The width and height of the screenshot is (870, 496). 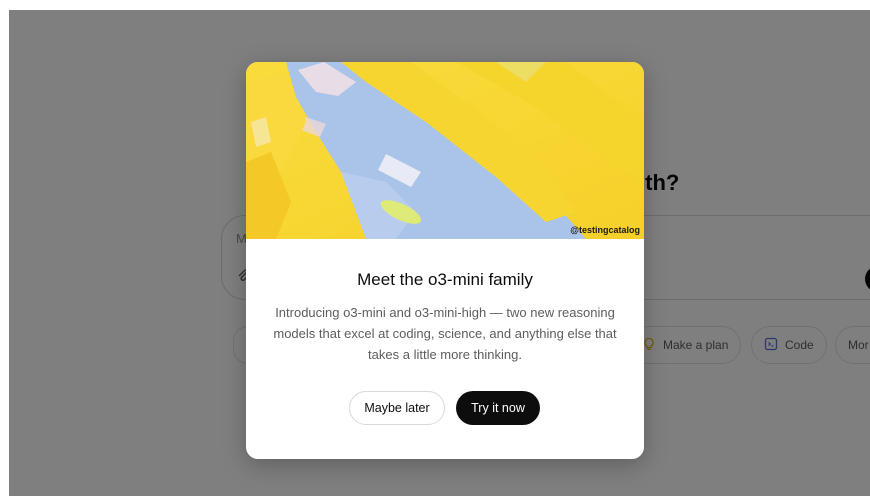 I want to click on watermark-text: @testingcatalog, so click(x=605, y=230).